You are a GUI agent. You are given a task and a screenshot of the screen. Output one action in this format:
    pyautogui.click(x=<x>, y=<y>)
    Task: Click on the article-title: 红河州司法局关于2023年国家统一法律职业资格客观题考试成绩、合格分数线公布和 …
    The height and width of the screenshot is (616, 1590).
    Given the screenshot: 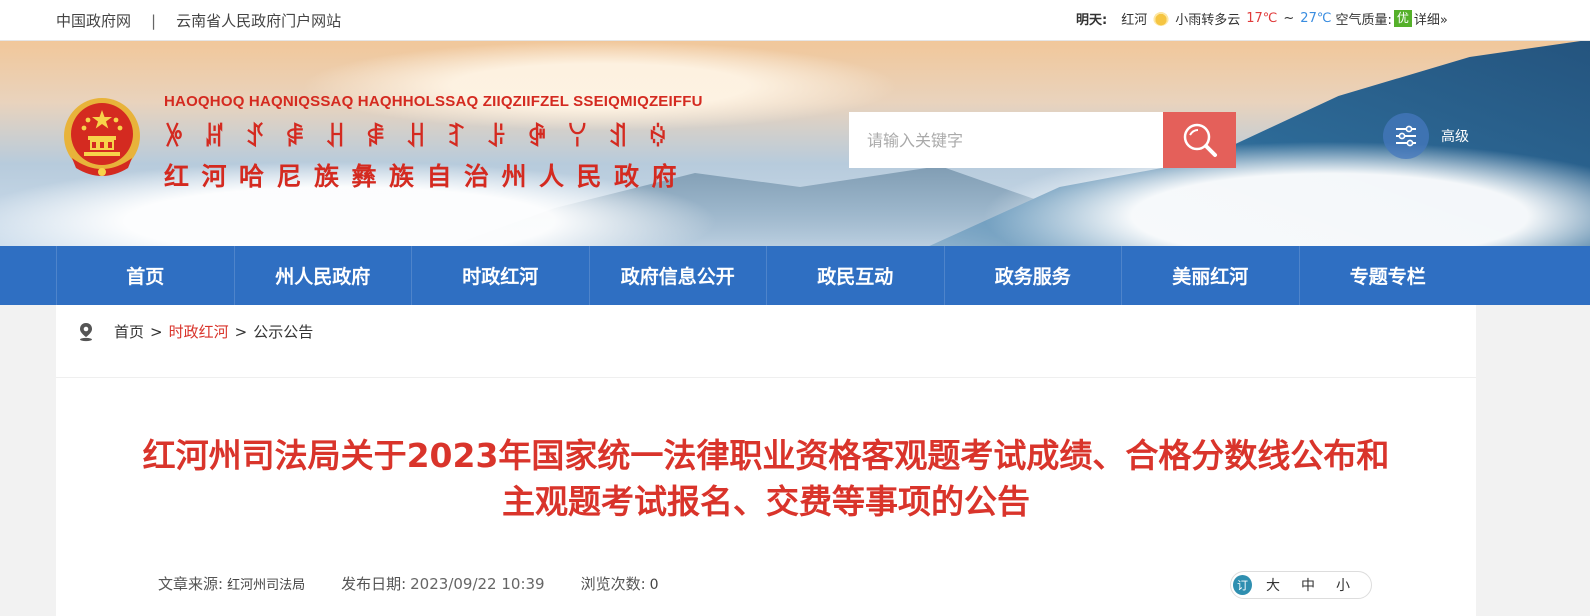 What is the action you would take?
    pyautogui.click(x=766, y=479)
    